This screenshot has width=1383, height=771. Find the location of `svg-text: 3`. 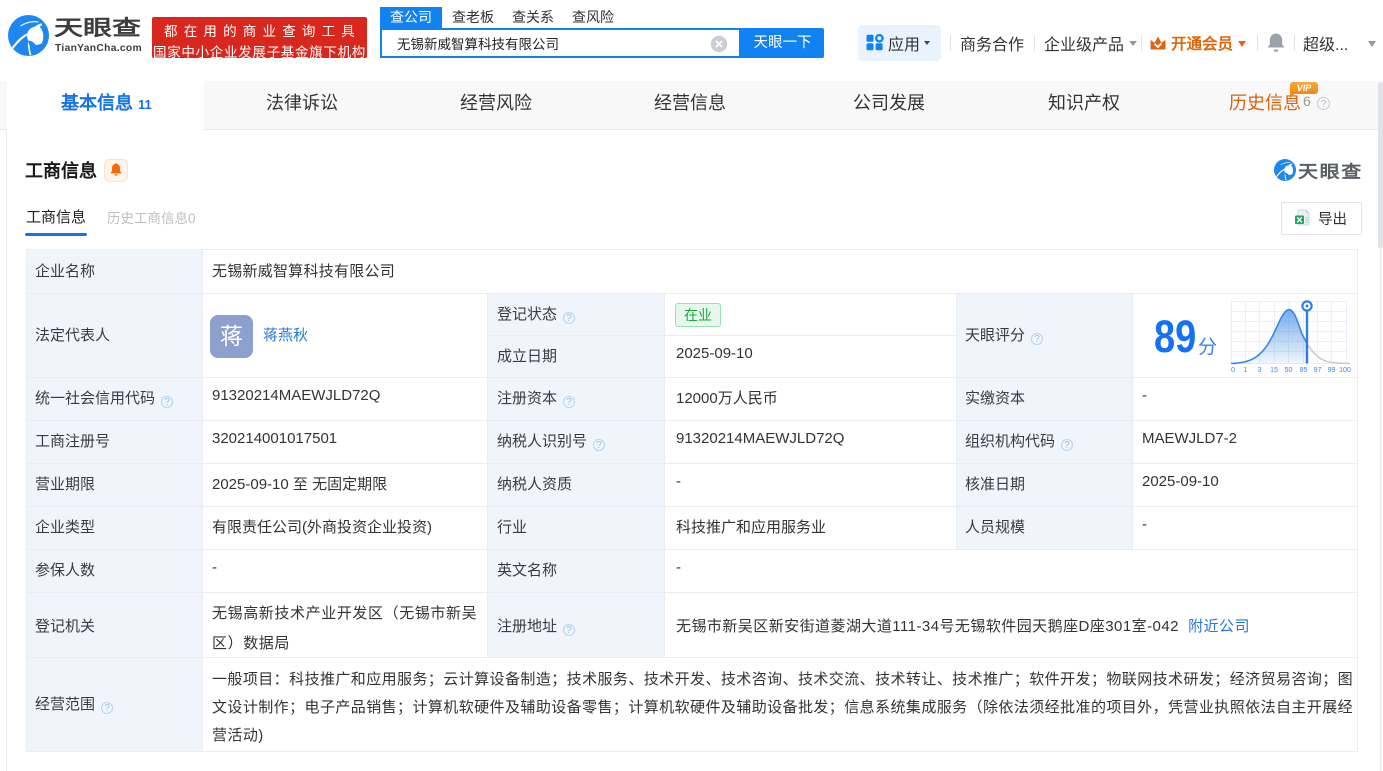

svg-text: 3 is located at coordinates (1260, 370).